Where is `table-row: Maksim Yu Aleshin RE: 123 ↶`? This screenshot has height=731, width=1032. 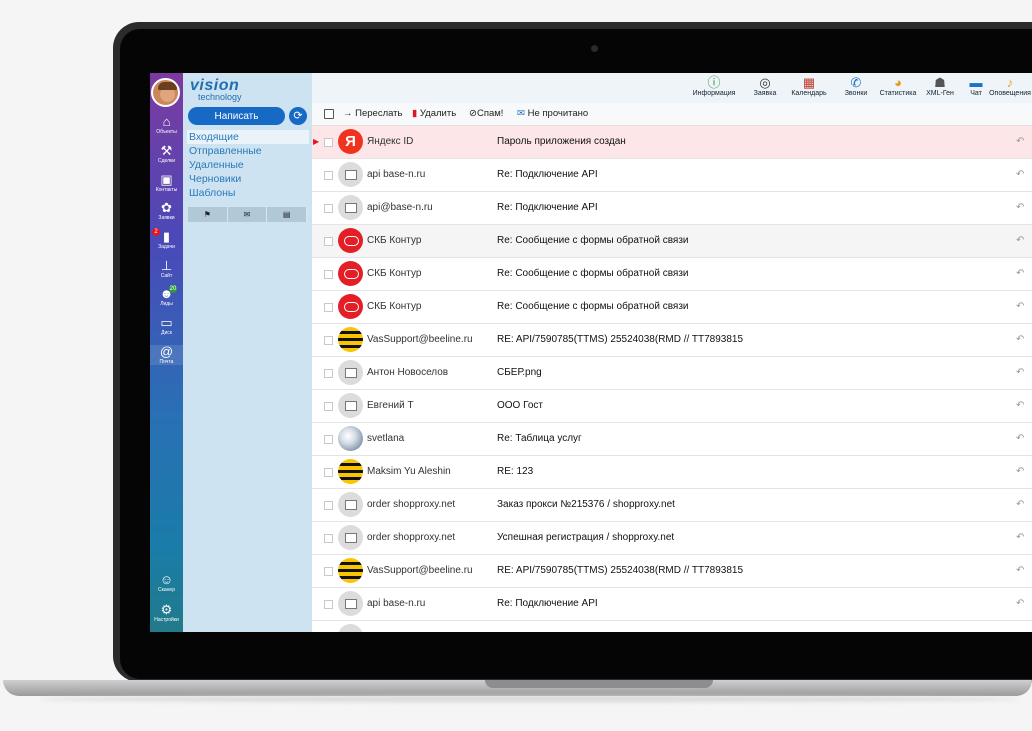 table-row: Maksim Yu Aleshin RE: 123 ↶ is located at coordinates (672, 472).